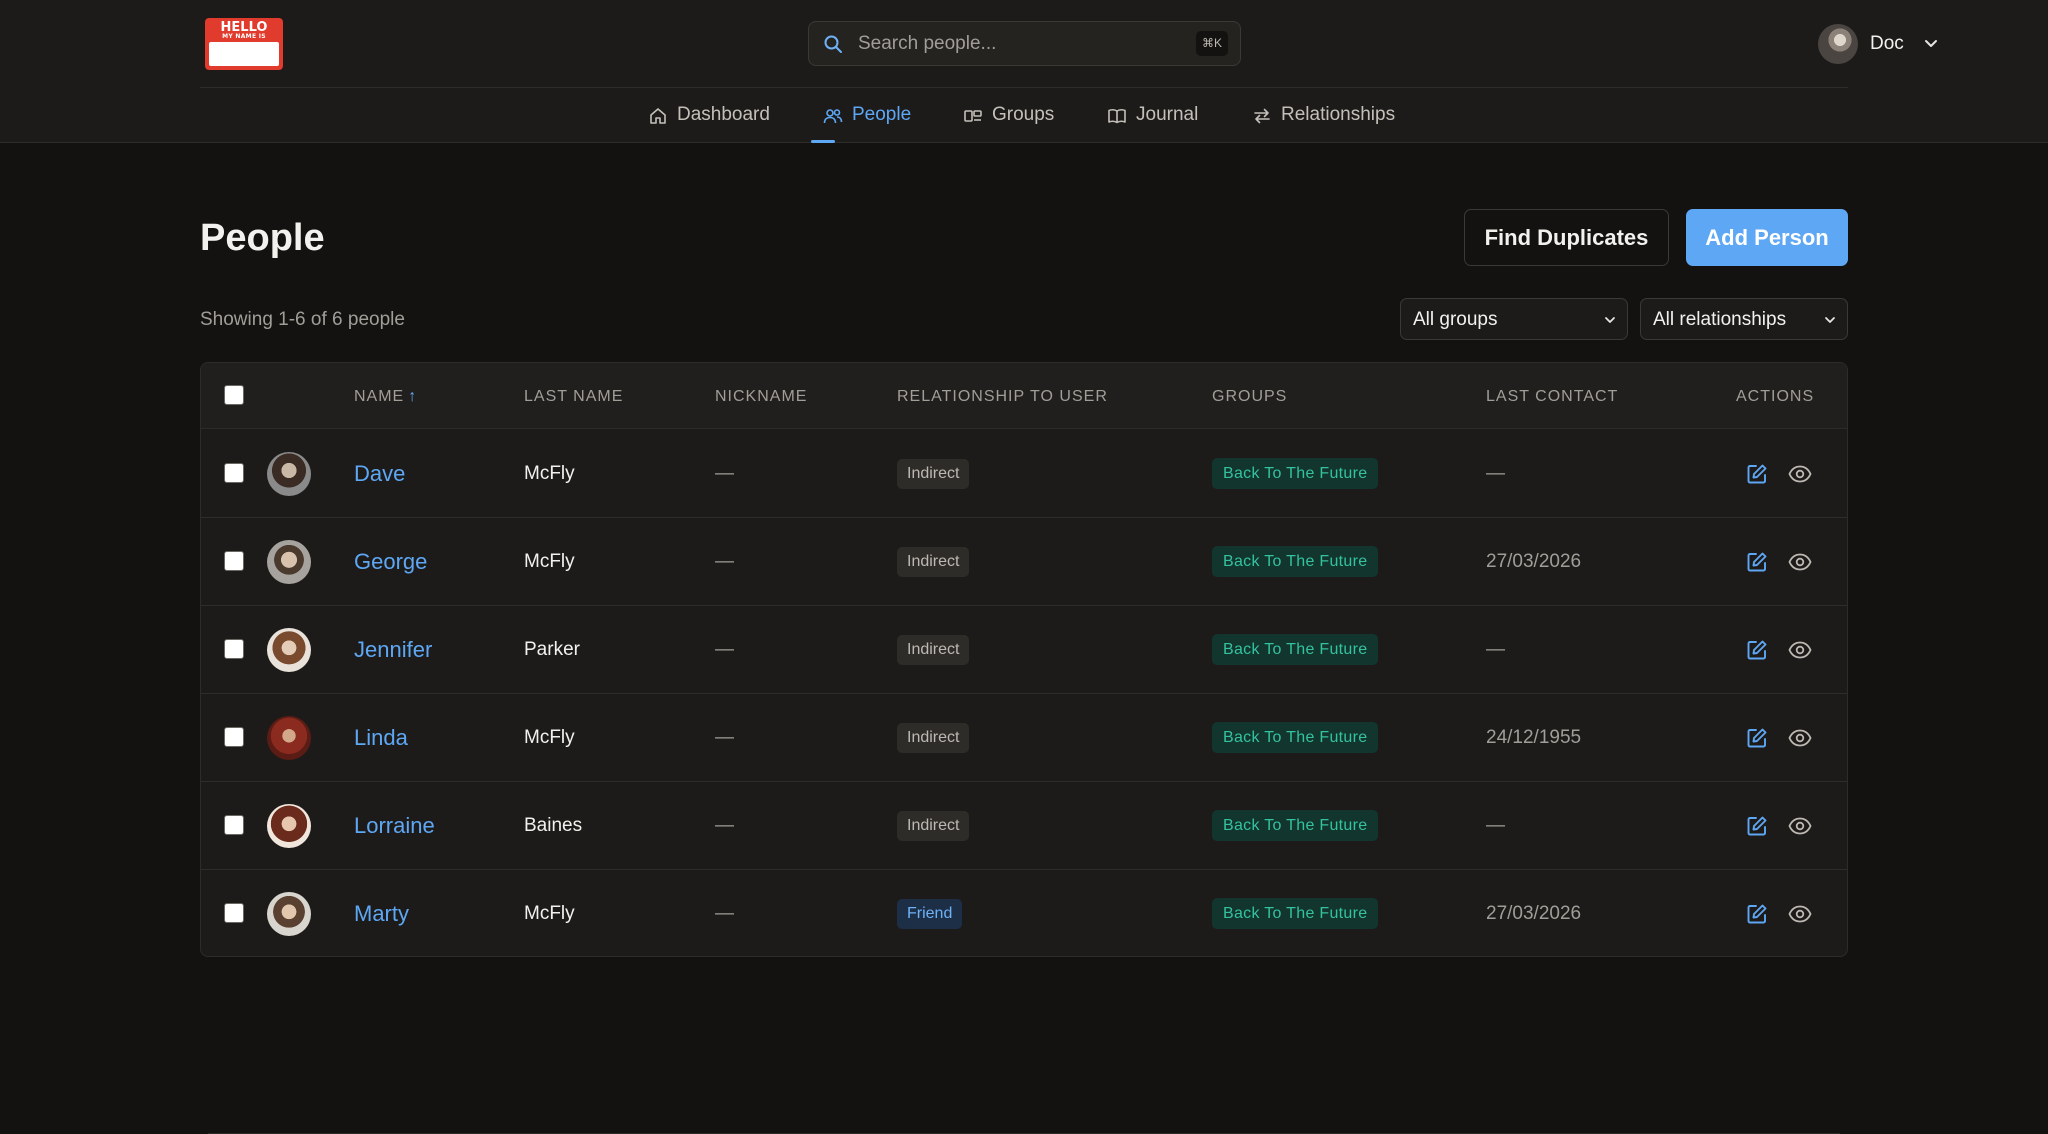 Image resolution: width=2048 pixels, height=1134 pixels. I want to click on user-avatar, so click(1838, 44).